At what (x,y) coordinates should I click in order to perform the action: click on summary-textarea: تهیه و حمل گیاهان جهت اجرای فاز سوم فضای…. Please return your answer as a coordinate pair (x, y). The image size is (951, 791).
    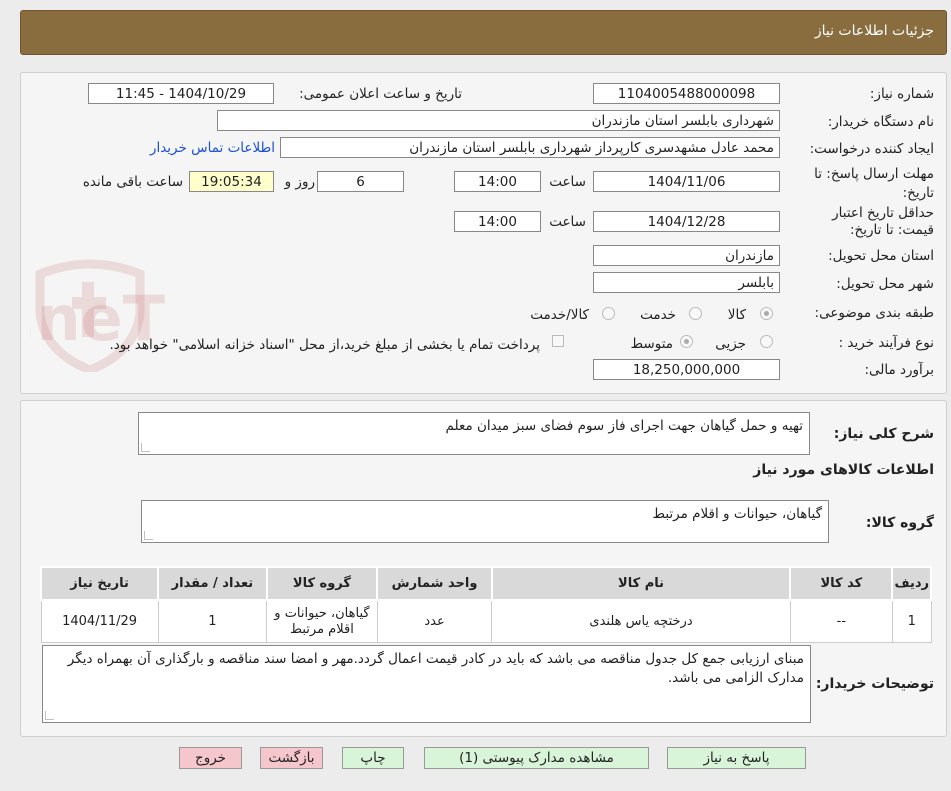
    Looking at the image, I should click on (474, 433).